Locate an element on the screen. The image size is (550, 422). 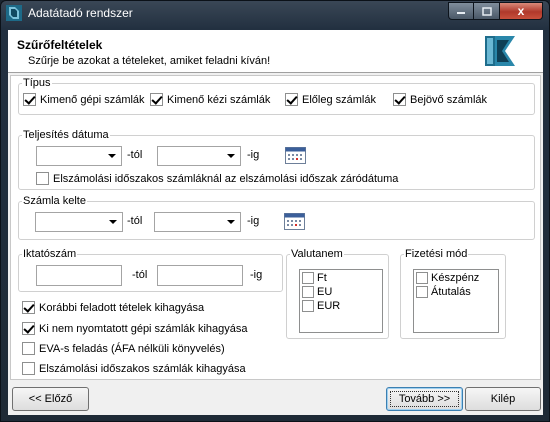
minimize-button is located at coordinates (461, 11).